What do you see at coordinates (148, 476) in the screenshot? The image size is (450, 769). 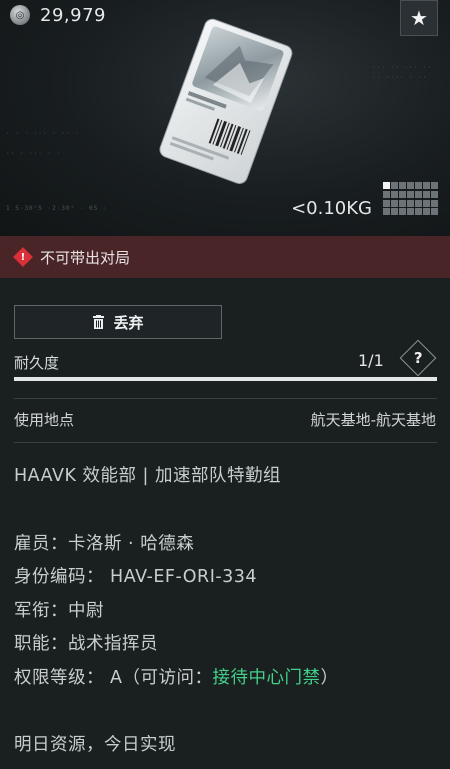 I see `description-org: HAAVK 效能部 | 加速部队特勤组` at bounding box center [148, 476].